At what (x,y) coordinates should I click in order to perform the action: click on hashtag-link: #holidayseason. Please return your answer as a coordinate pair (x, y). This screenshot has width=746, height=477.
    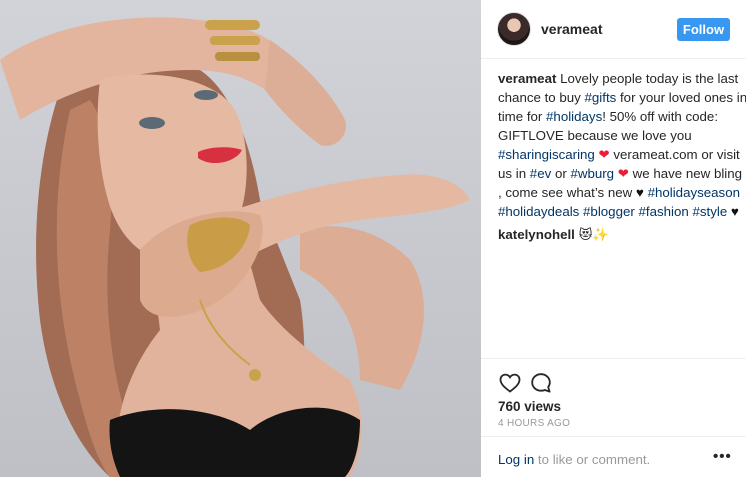
    Looking at the image, I should click on (694, 192).